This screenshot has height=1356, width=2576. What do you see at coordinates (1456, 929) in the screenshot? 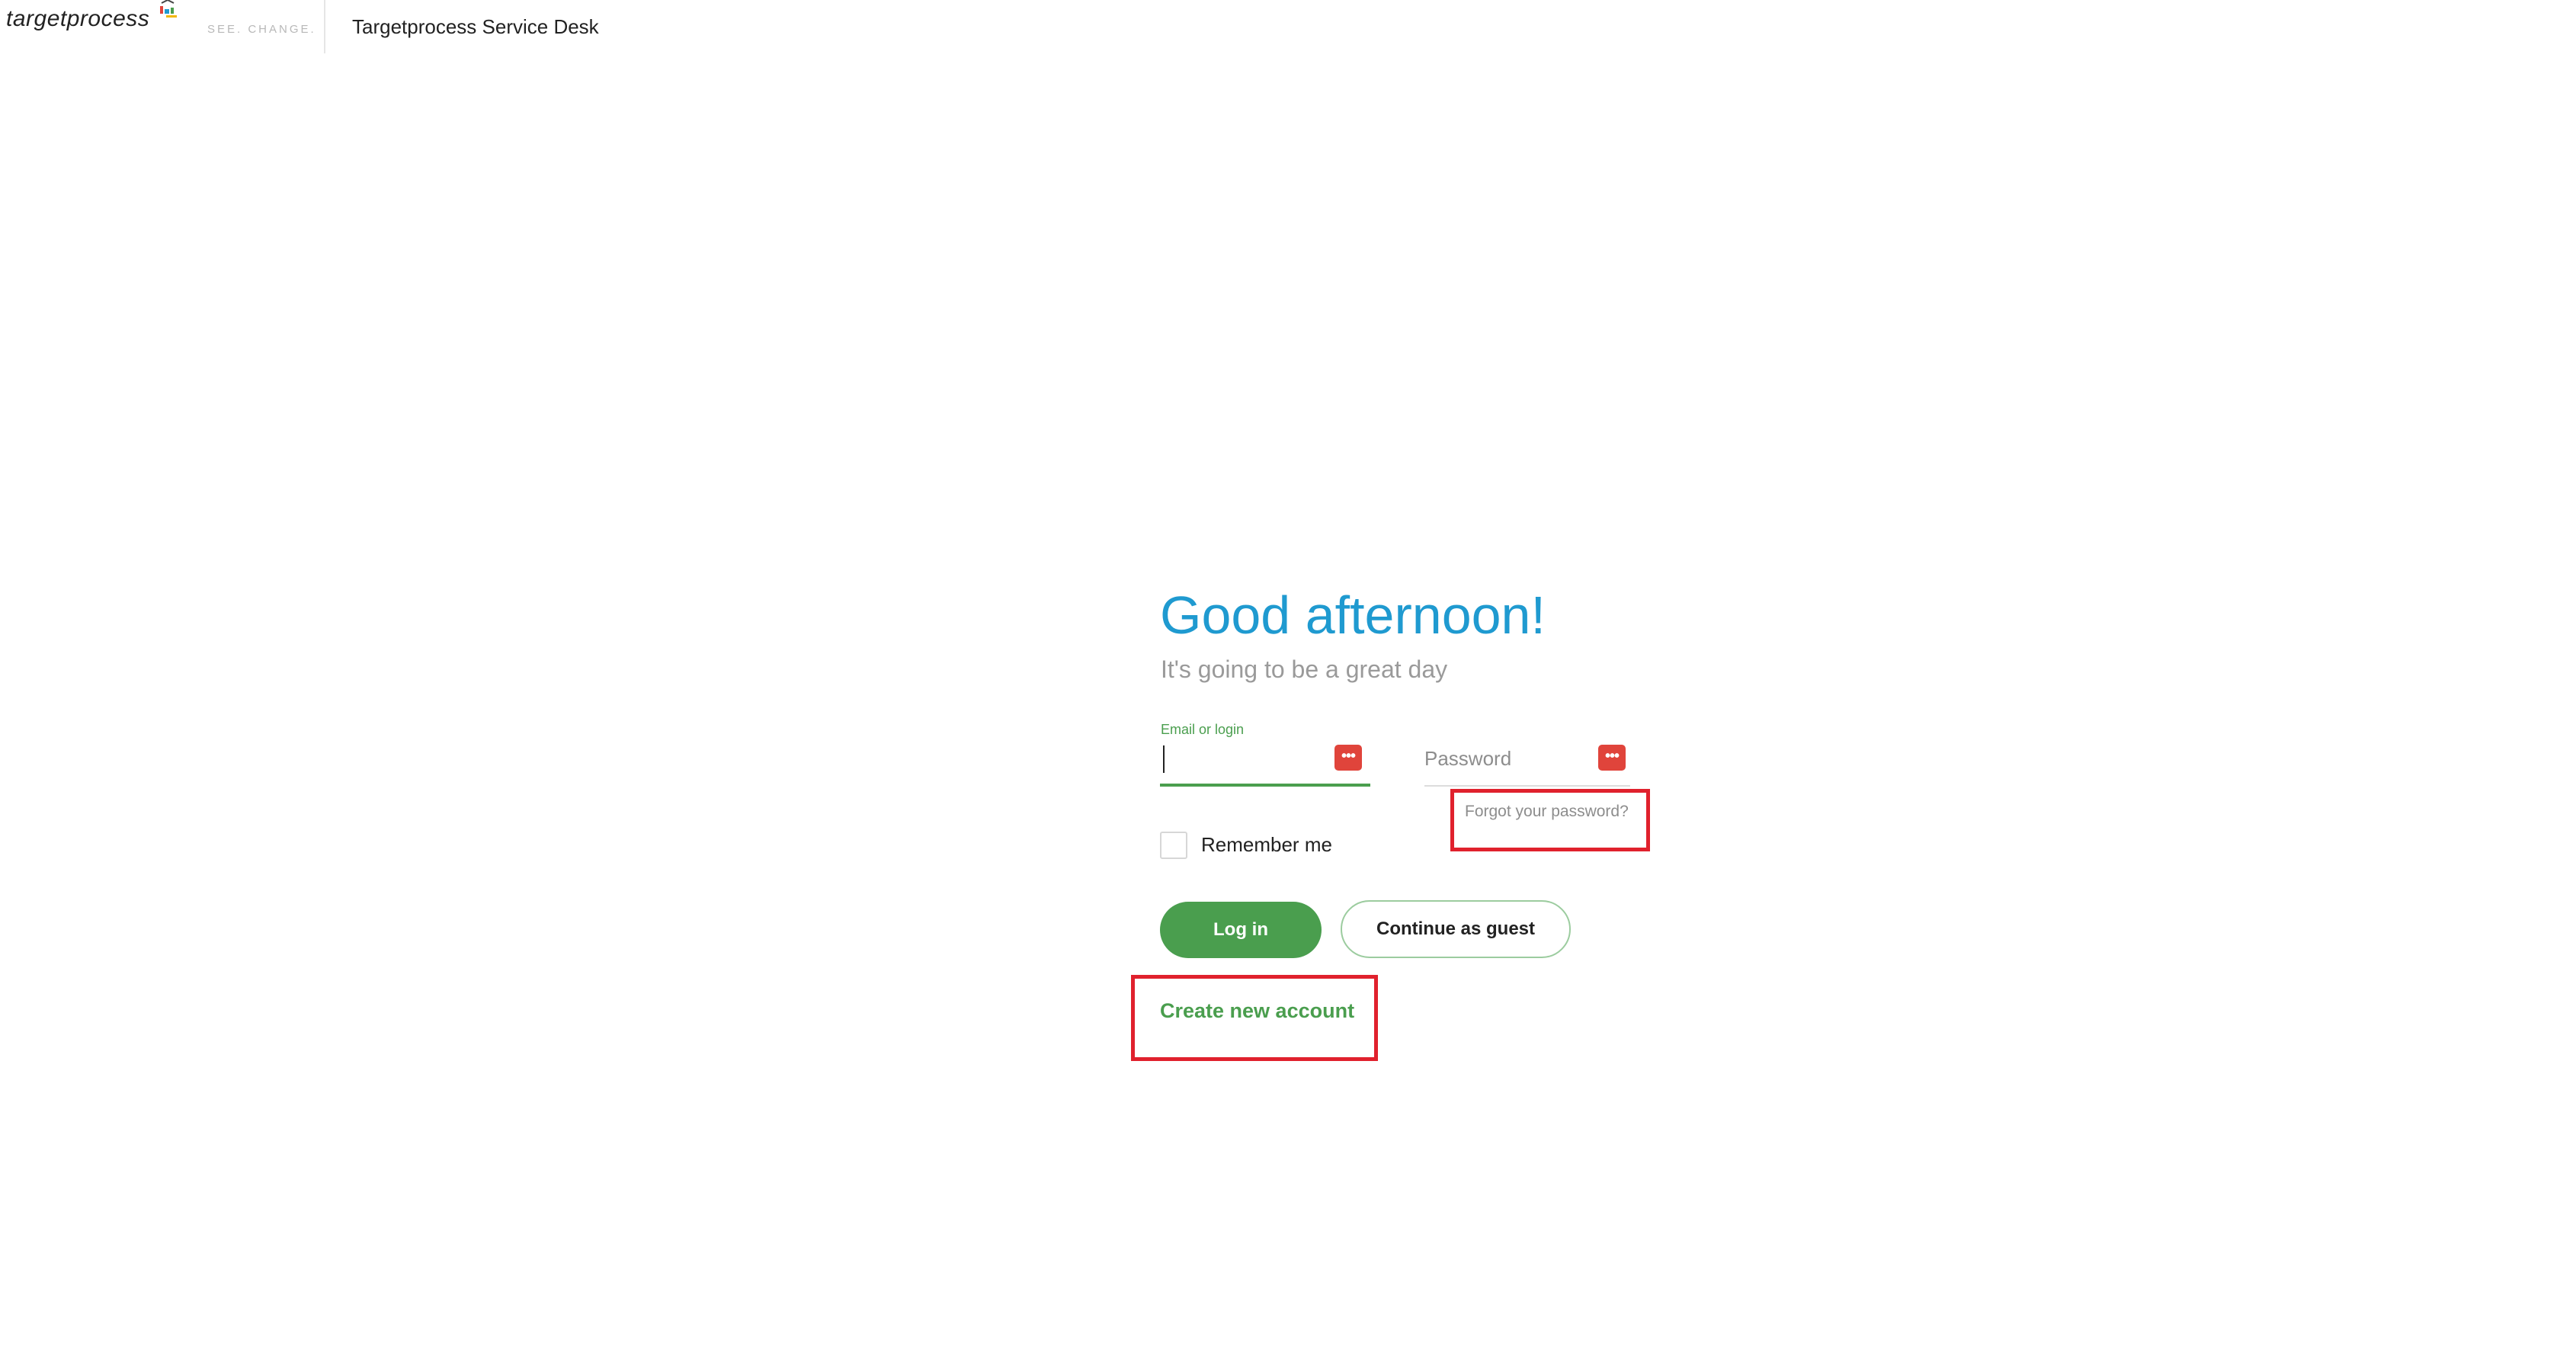
I see `continue-as-guest-button: Continue as guest` at bounding box center [1456, 929].